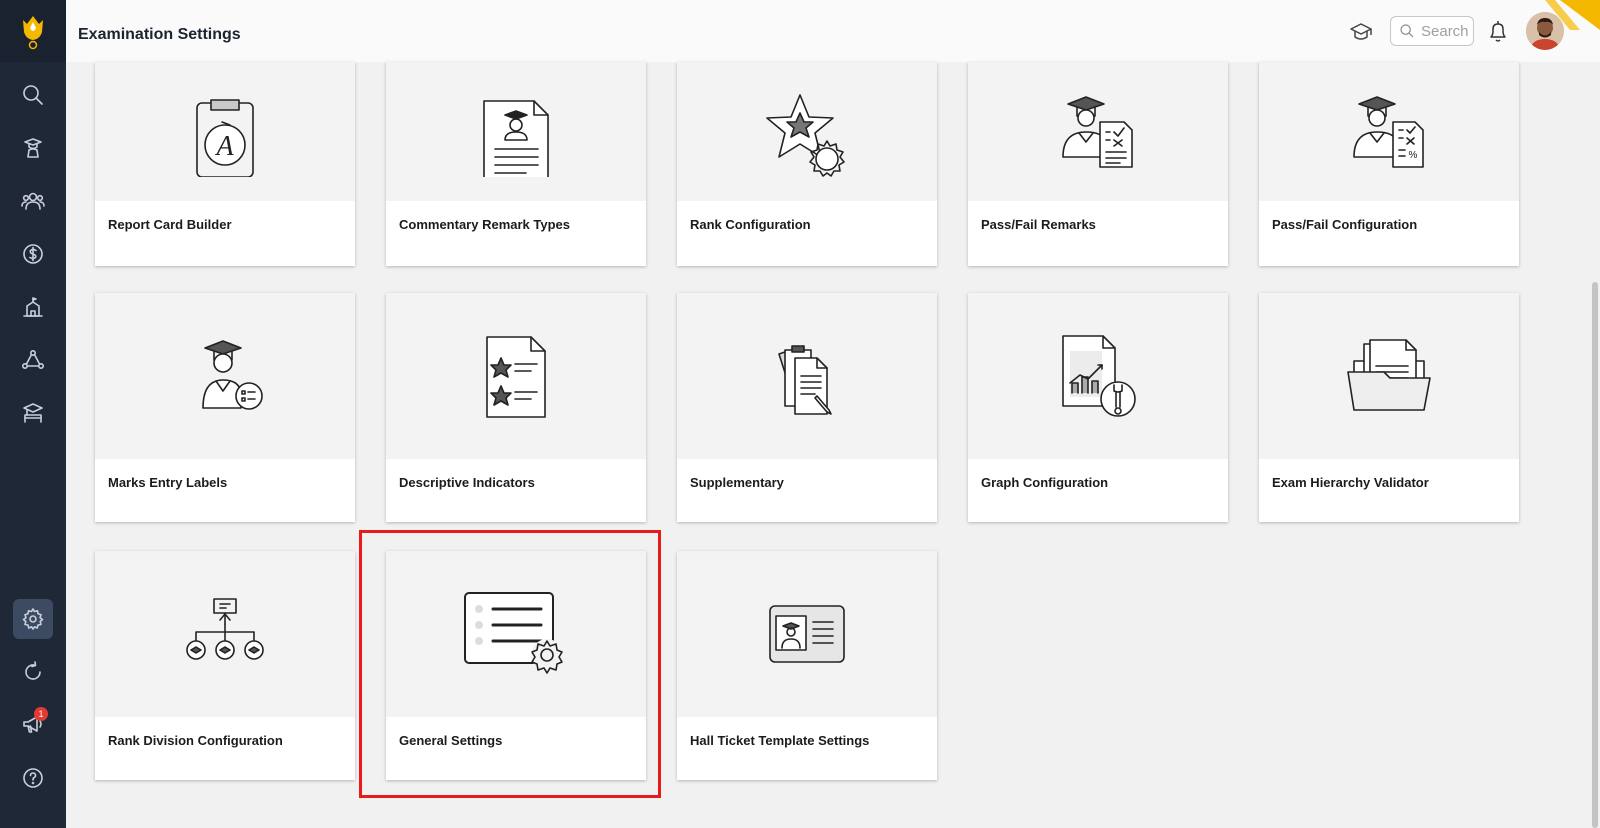 The height and width of the screenshot is (828, 1600). I want to click on scrollbar-thumb, so click(1595, 555).